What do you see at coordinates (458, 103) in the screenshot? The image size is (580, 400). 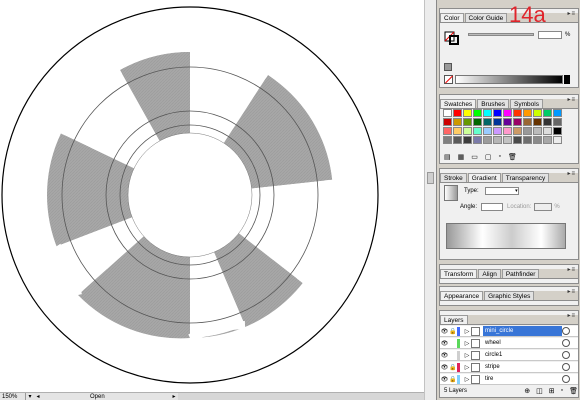 I see `tab-swatches: Swatches` at bounding box center [458, 103].